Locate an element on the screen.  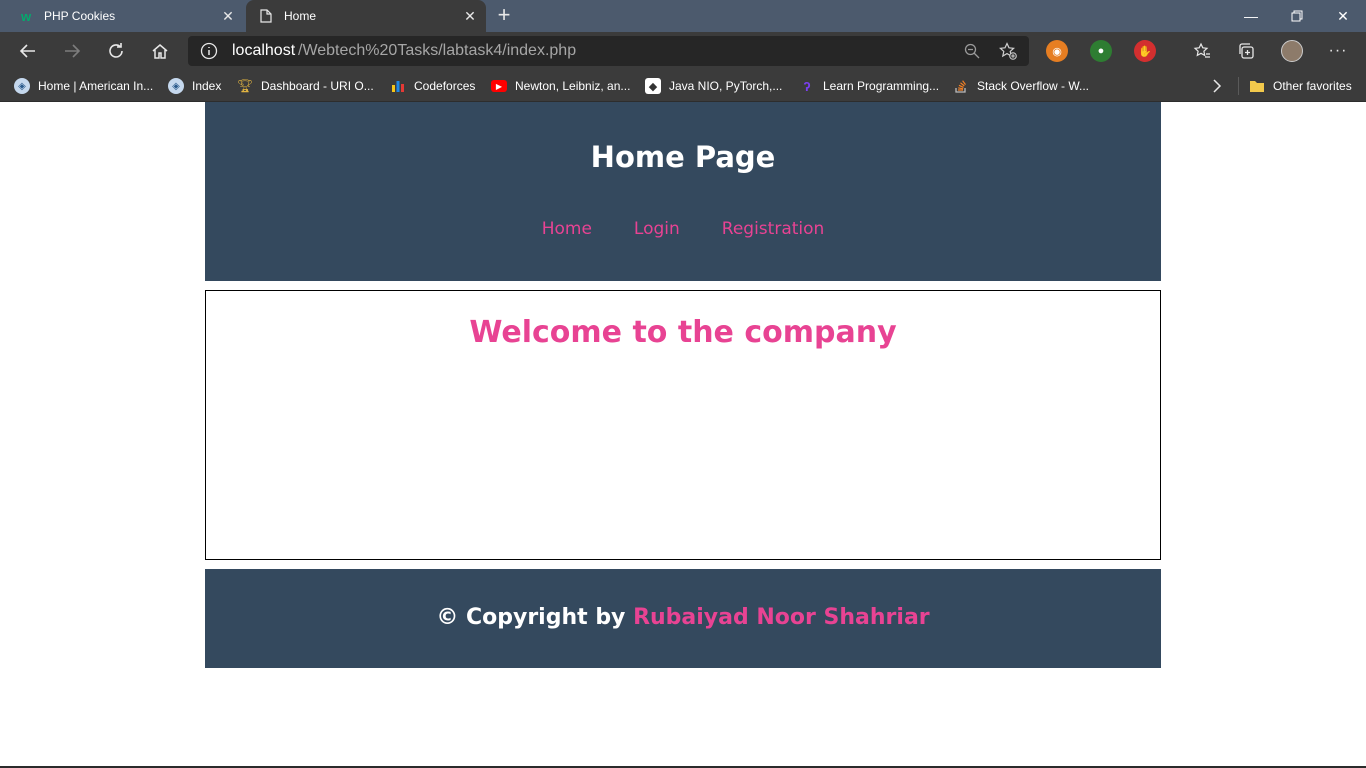
copyright-text: © Copyright by Rubaiyad Noor Shahriar is located at coordinates (683, 617).